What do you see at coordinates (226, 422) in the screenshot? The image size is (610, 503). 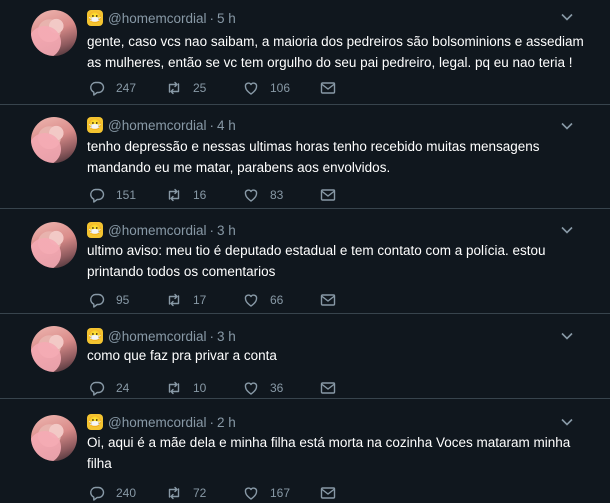 I see `tweet-time: 2 h` at bounding box center [226, 422].